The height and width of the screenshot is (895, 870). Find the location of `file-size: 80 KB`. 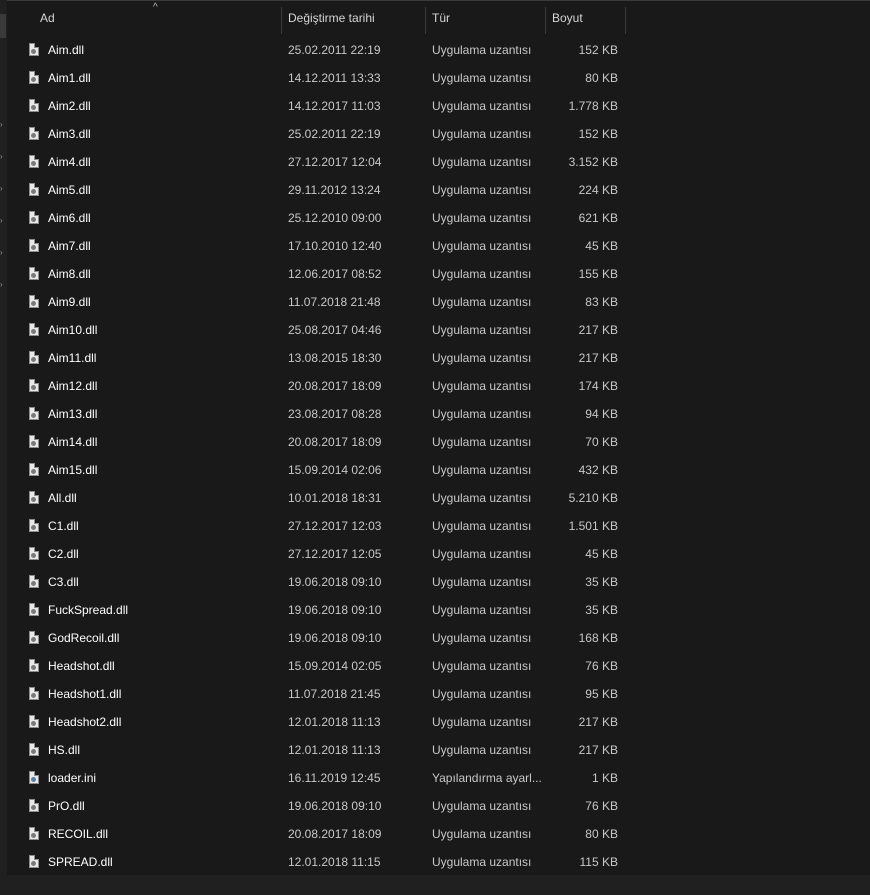

file-size: 80 KB is located at coordinates (601, 834).